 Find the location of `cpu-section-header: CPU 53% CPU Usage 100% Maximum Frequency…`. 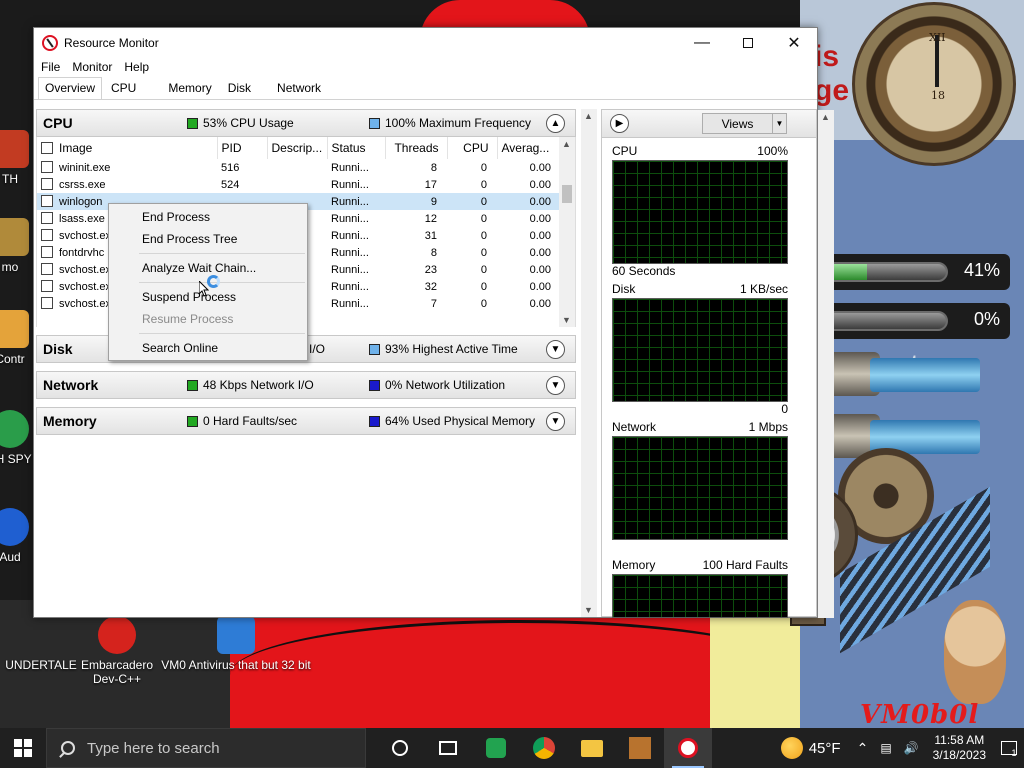

cpu-section-header: CPU 53% CPU Usage 100% Maximum Frequency… is located at coordinates (306, 123).